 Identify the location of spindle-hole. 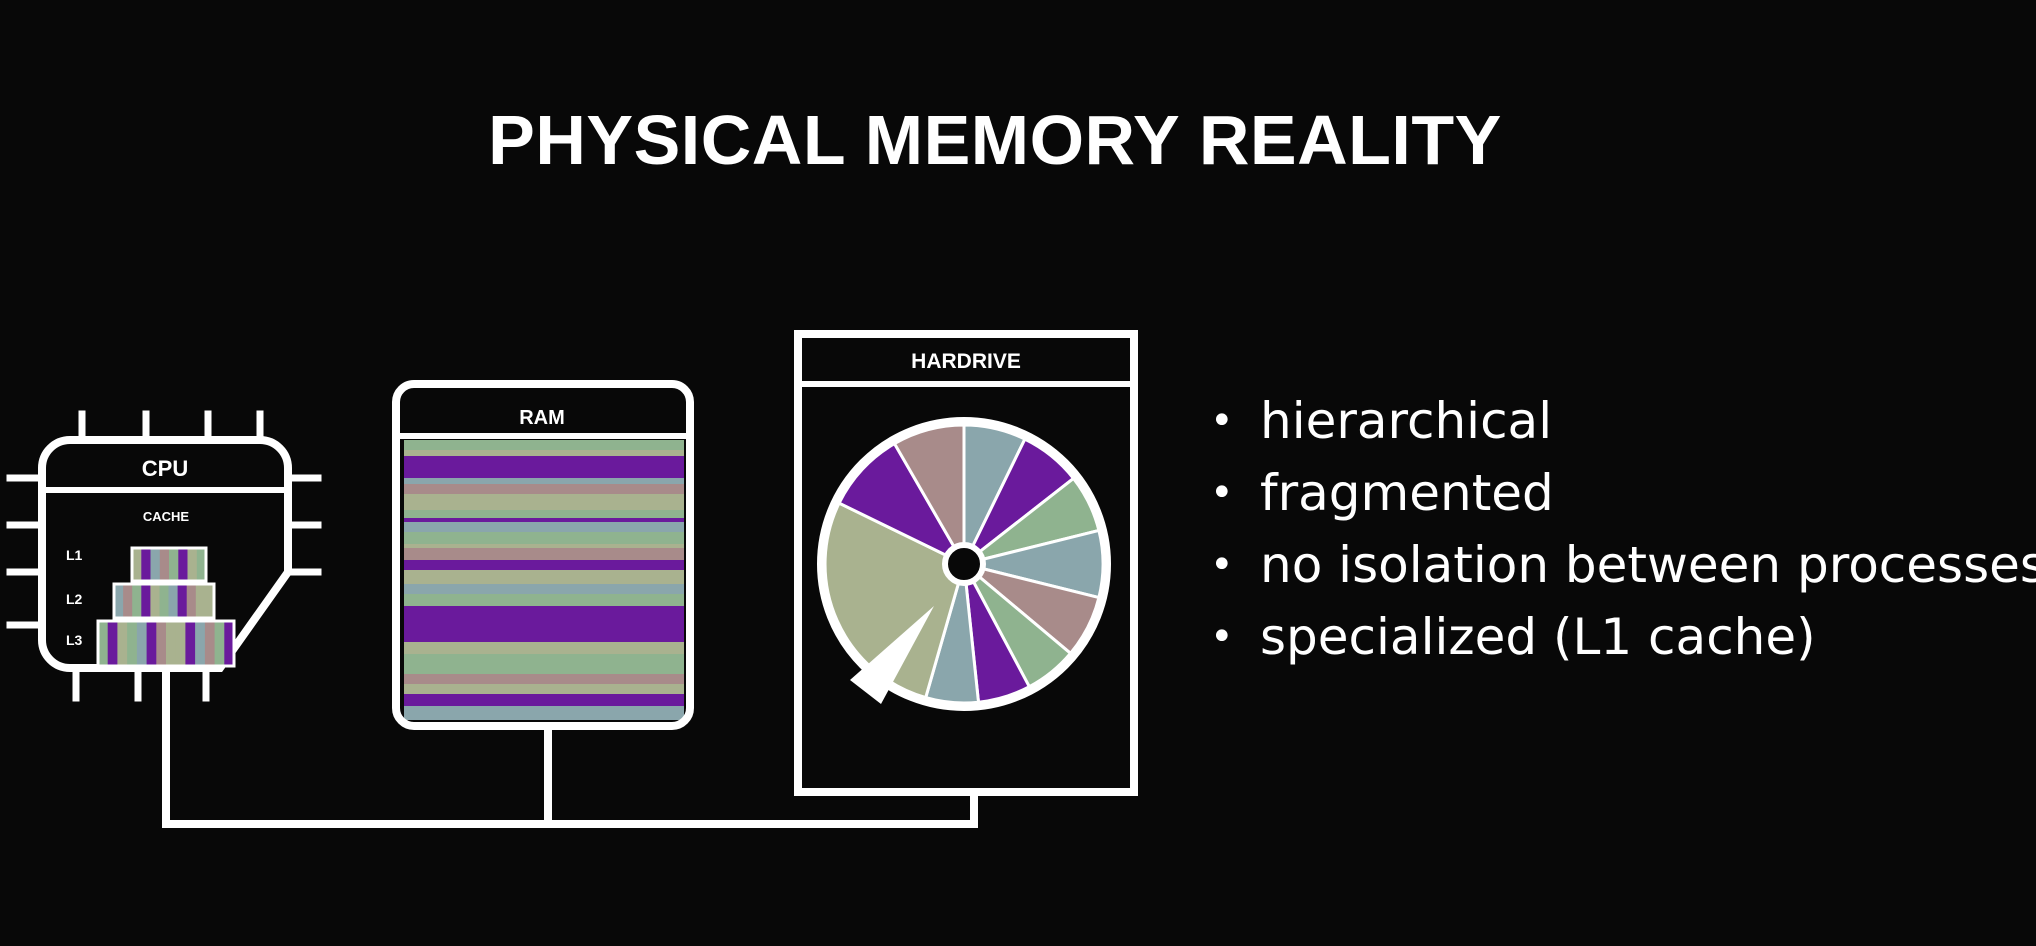
(964, 564).